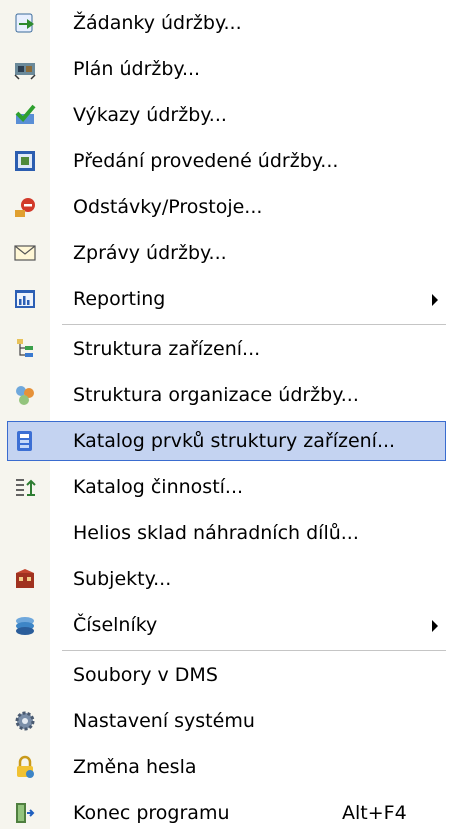 The height and width of the screenshot is (836, 452). Describe the element at coordinates (25, 207) in the screenshot. I see `outage-icon` at that location.